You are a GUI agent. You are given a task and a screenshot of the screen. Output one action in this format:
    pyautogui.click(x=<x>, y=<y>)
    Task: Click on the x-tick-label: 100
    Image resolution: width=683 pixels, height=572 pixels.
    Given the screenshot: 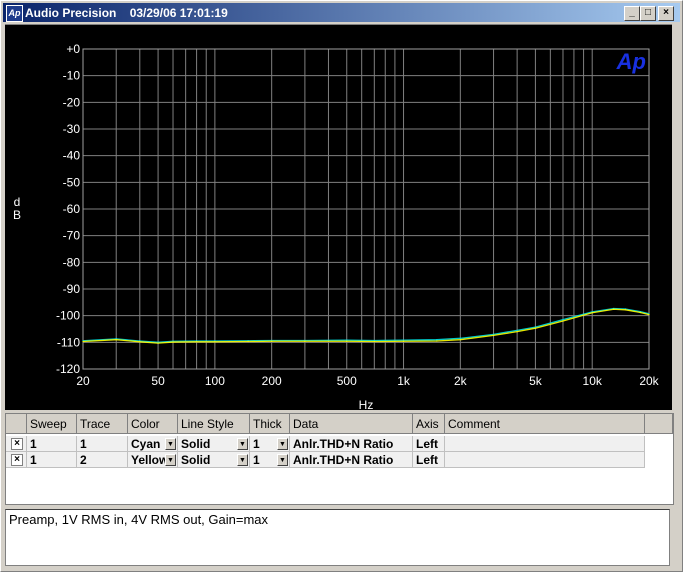 What is the action you would take?
    pyautogui.click(x=215, y=381)
    